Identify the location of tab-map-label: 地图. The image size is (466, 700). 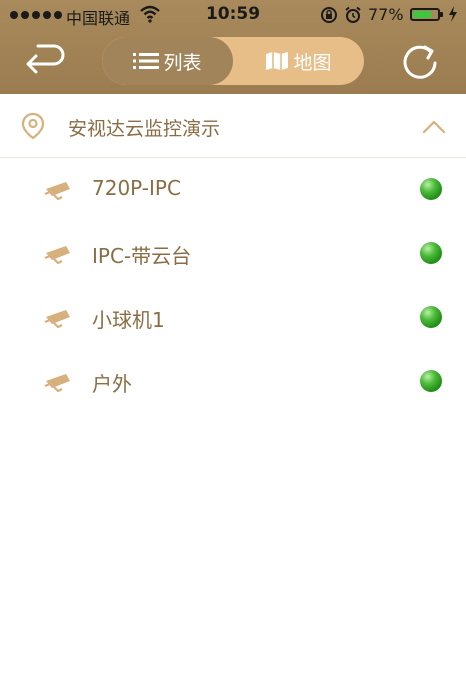
(312, 62).